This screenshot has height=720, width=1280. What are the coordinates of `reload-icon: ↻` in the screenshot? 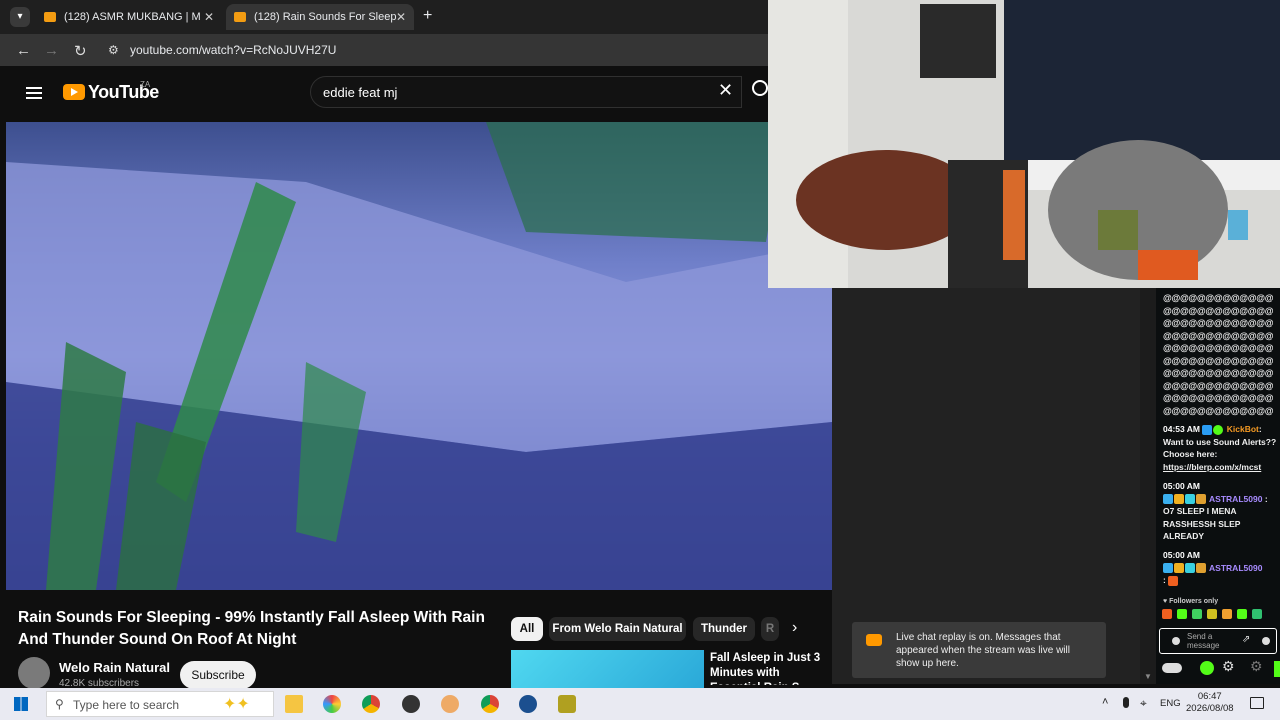 It's located at (80, 51).